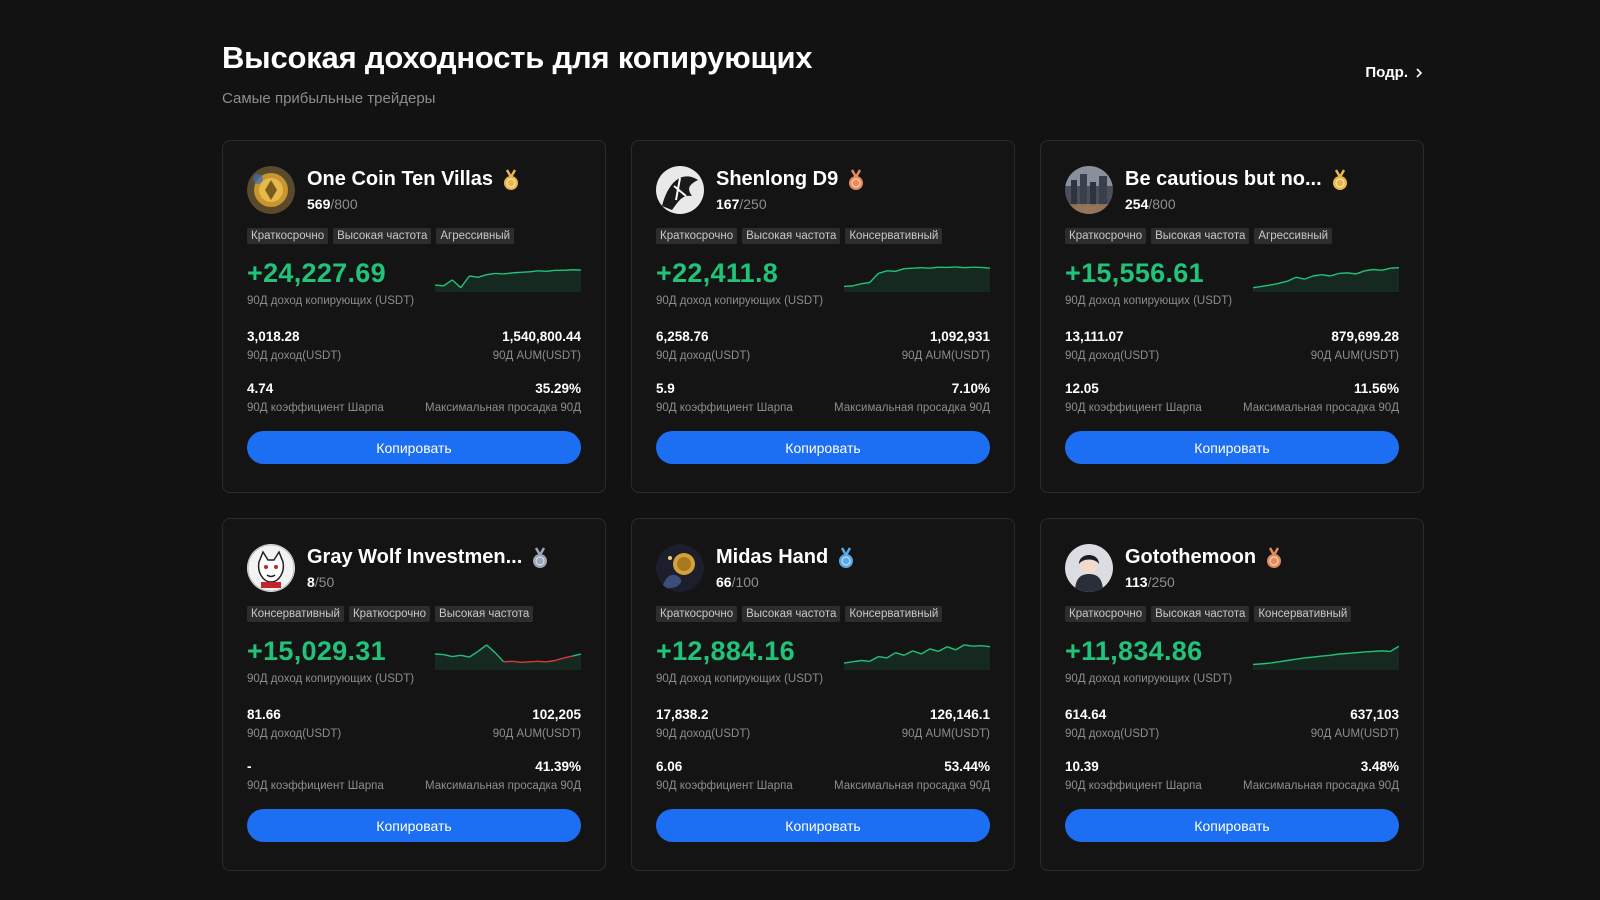  Describe the element at coordinates (786, 582) in the screenshot. I see `follower-count: 66/100` at that location.